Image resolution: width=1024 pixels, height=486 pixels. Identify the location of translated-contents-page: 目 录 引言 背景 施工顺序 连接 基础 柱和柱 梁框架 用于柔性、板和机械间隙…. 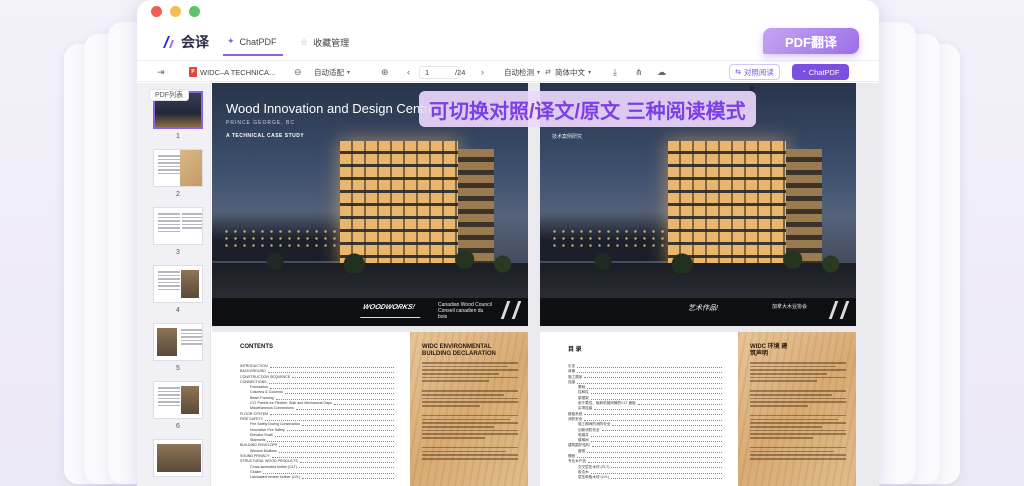
(698, 409).